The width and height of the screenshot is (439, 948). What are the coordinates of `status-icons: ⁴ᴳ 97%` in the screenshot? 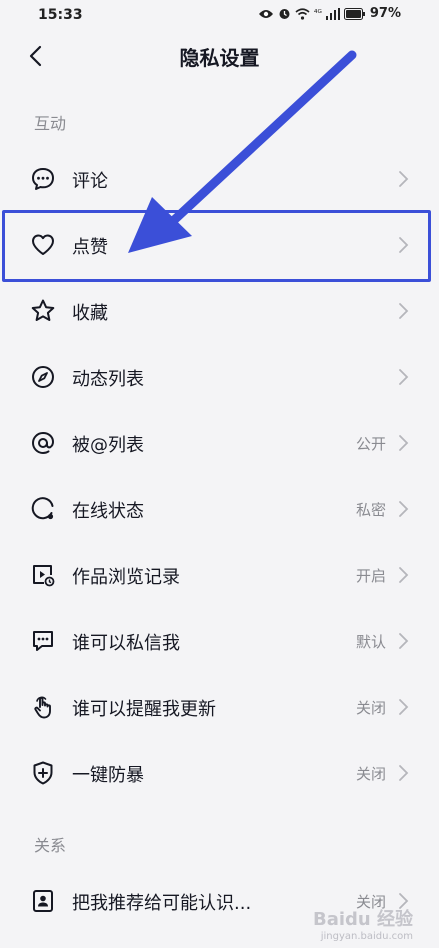 It's located at (329, 13).